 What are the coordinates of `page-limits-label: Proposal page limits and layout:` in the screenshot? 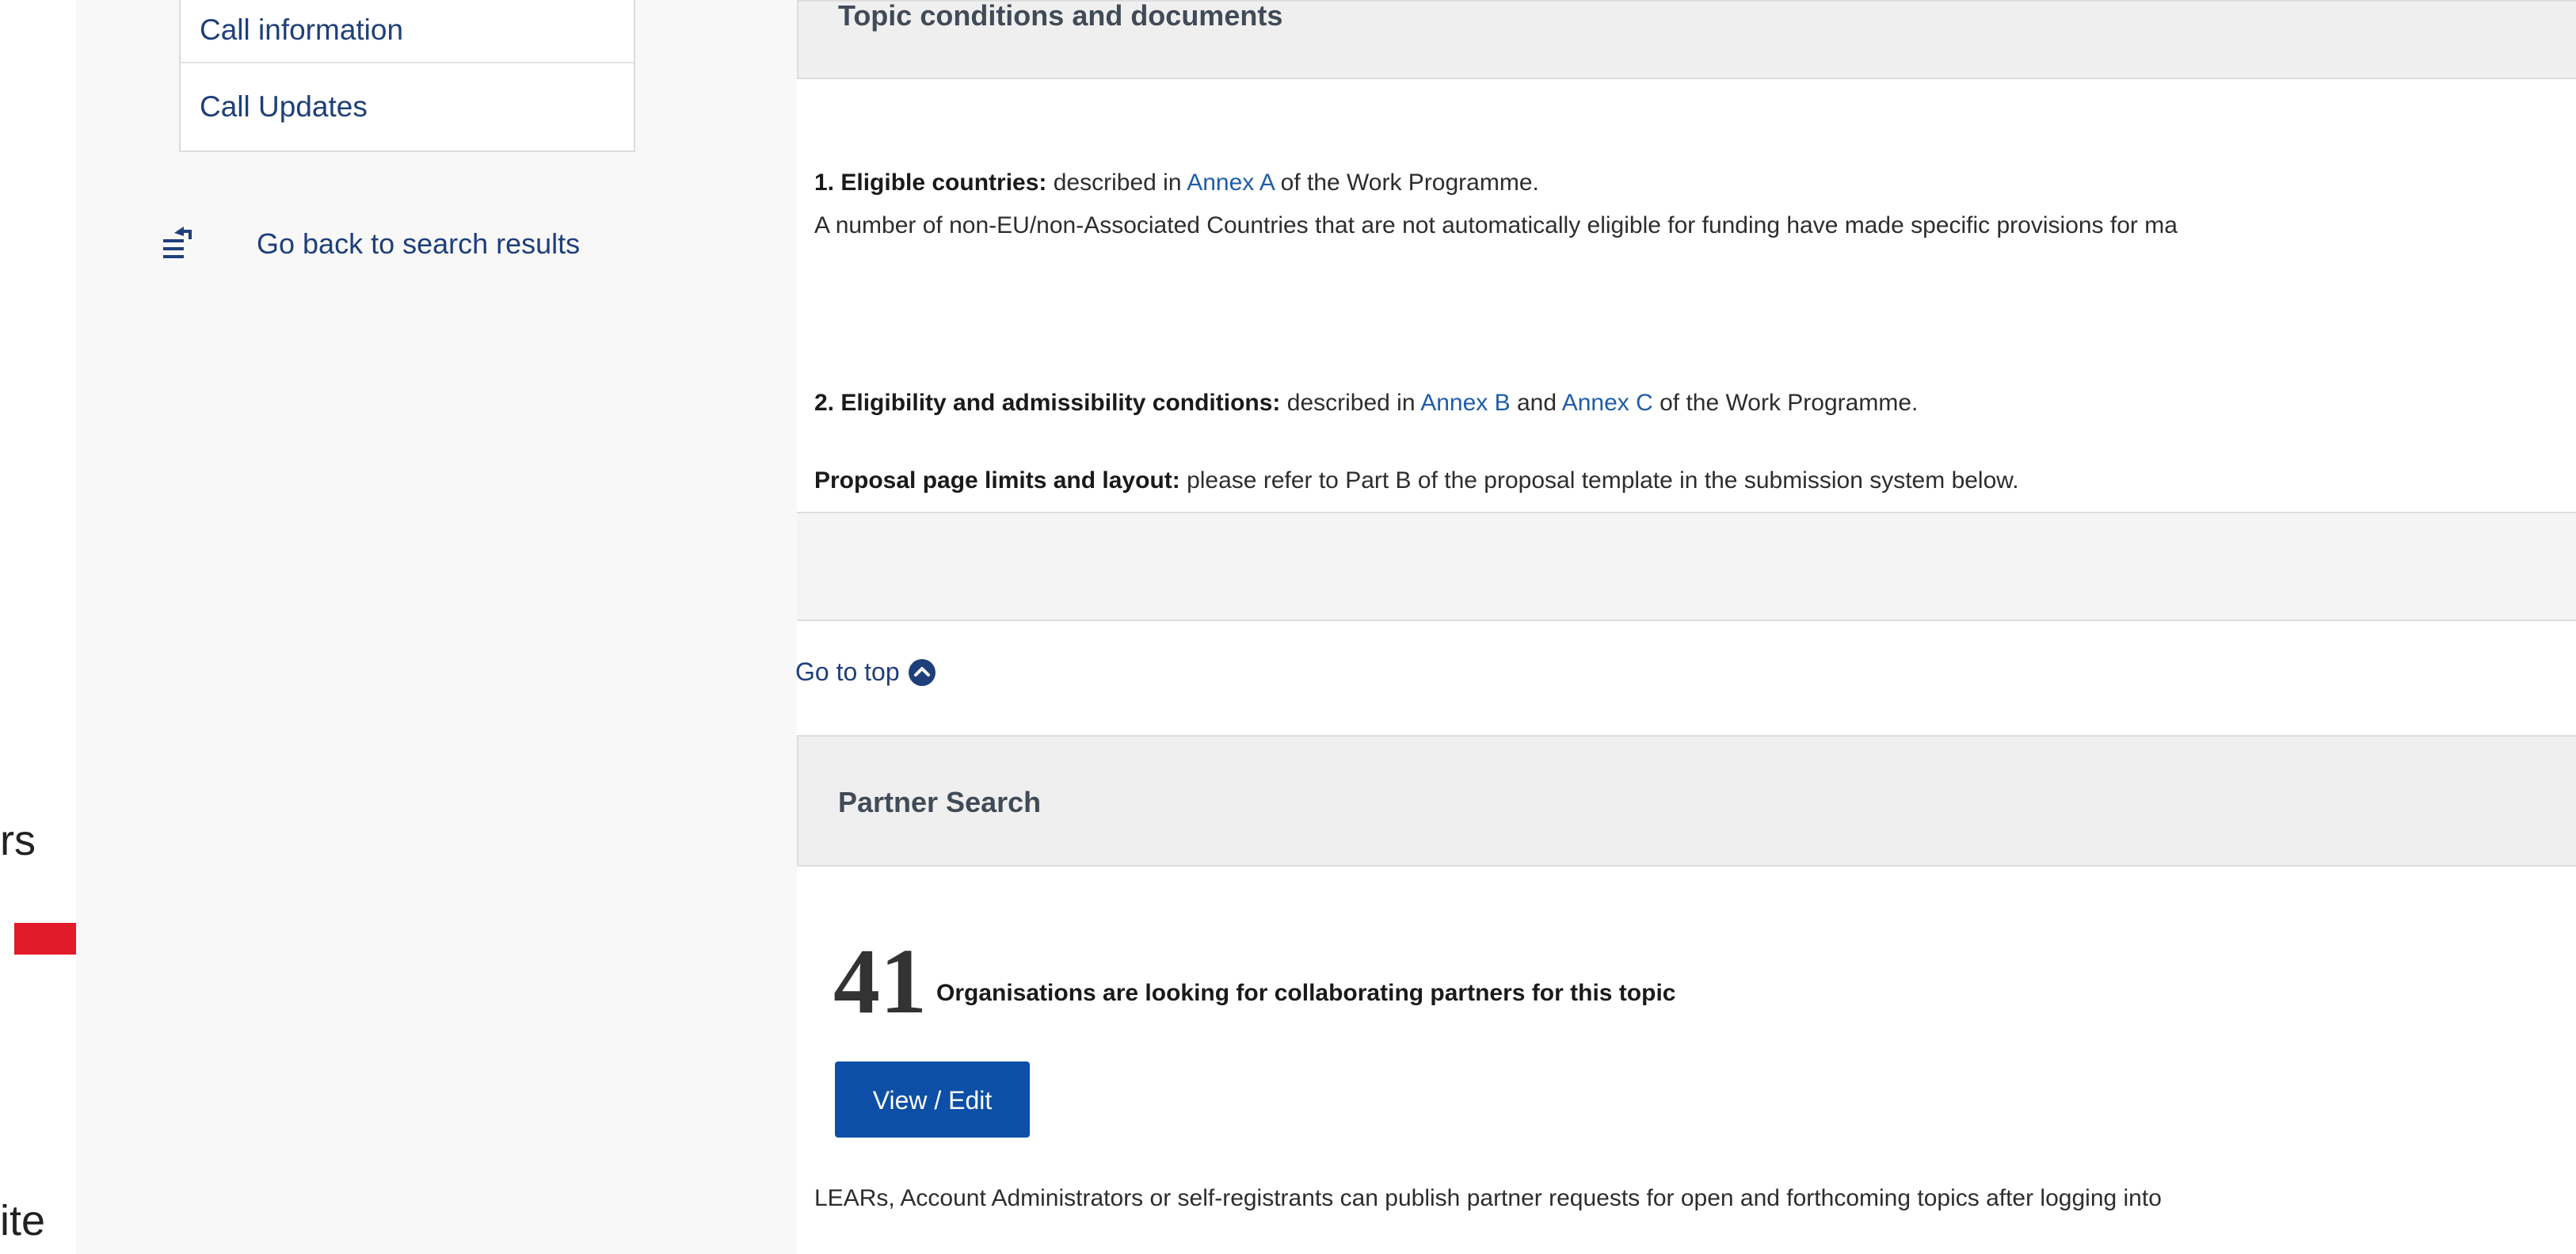 It's located at (997, 480).